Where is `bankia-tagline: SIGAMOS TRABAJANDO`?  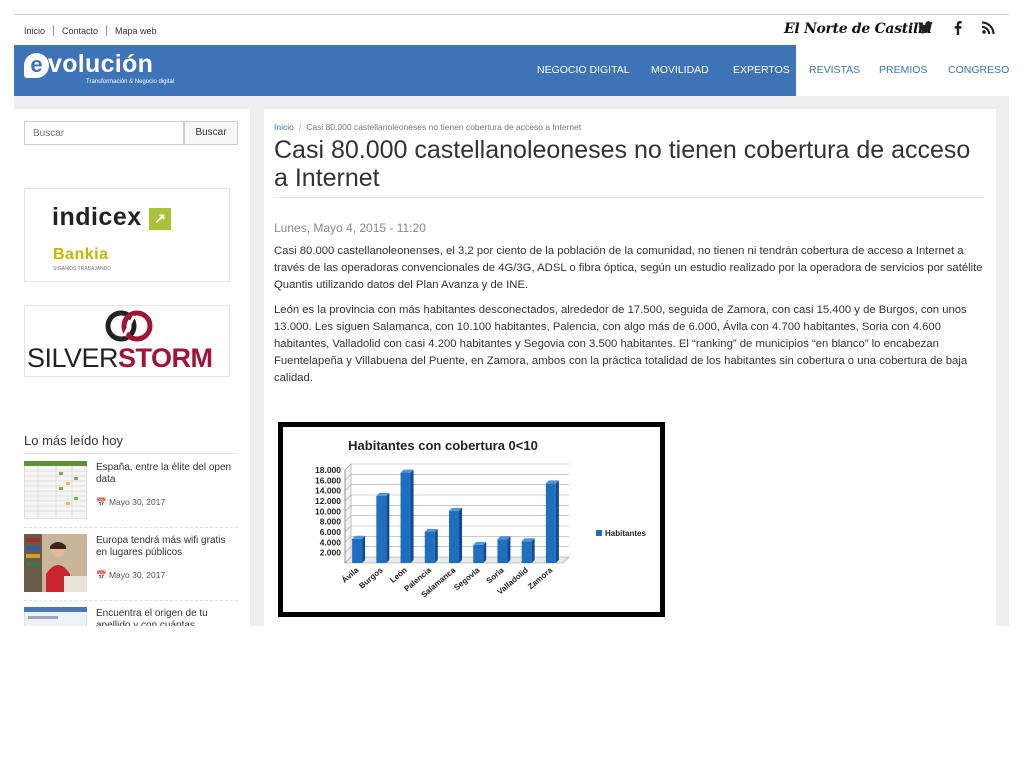 bankia-tagline: SIGAMOS TRABAJANDO is located at coordinates (82, 269).